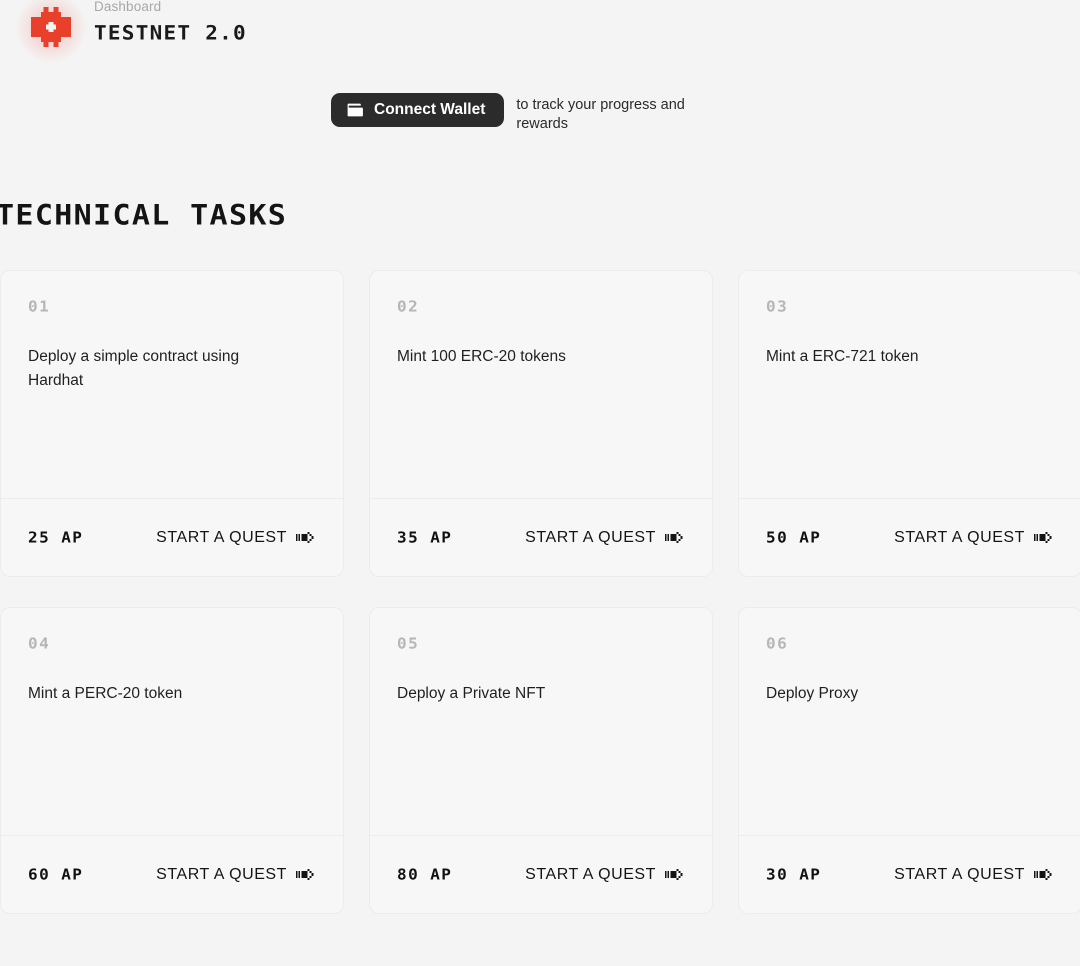 Image resolution: width=1080 pixels, height=966 pixels. Describe the element at coordinates (56, 874) in the screenshot. I see `task-points: 60 AP` at that location.